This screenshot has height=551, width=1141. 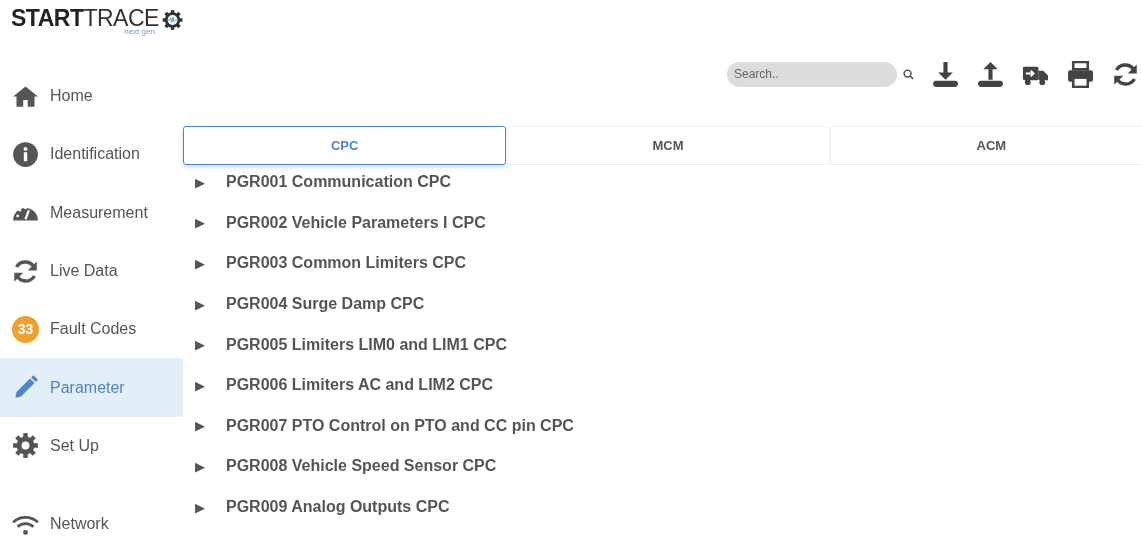 I want to click on sidebar-item: Network, so click(x=91, y=523).